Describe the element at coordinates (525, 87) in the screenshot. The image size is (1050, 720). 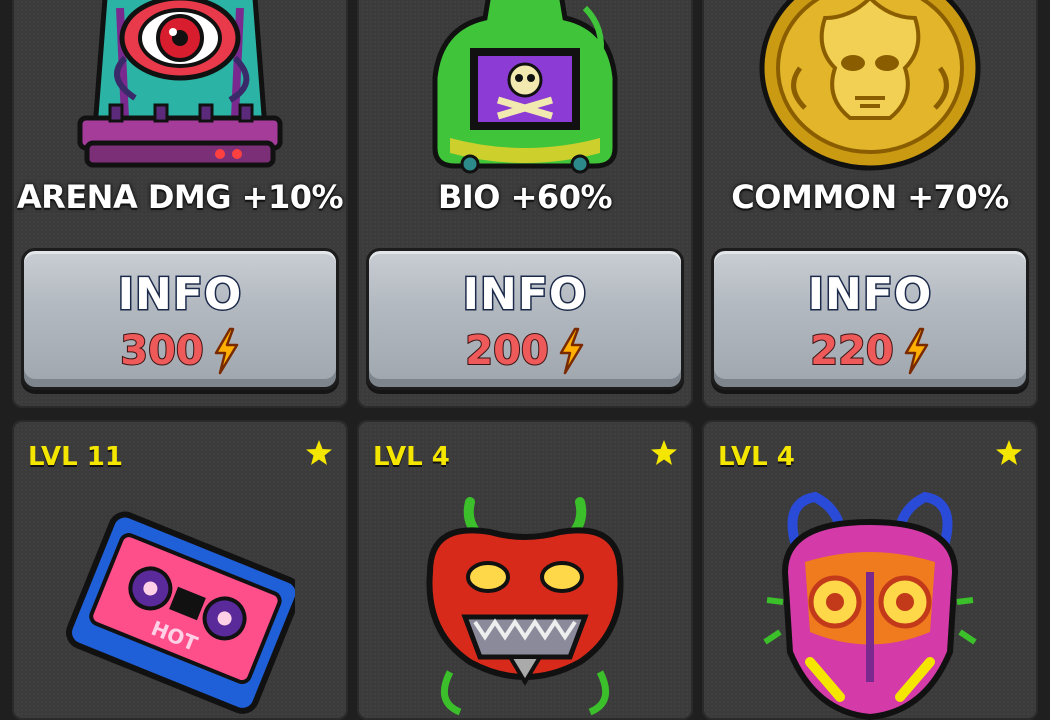
I see `poison-jar-icon` at that location.